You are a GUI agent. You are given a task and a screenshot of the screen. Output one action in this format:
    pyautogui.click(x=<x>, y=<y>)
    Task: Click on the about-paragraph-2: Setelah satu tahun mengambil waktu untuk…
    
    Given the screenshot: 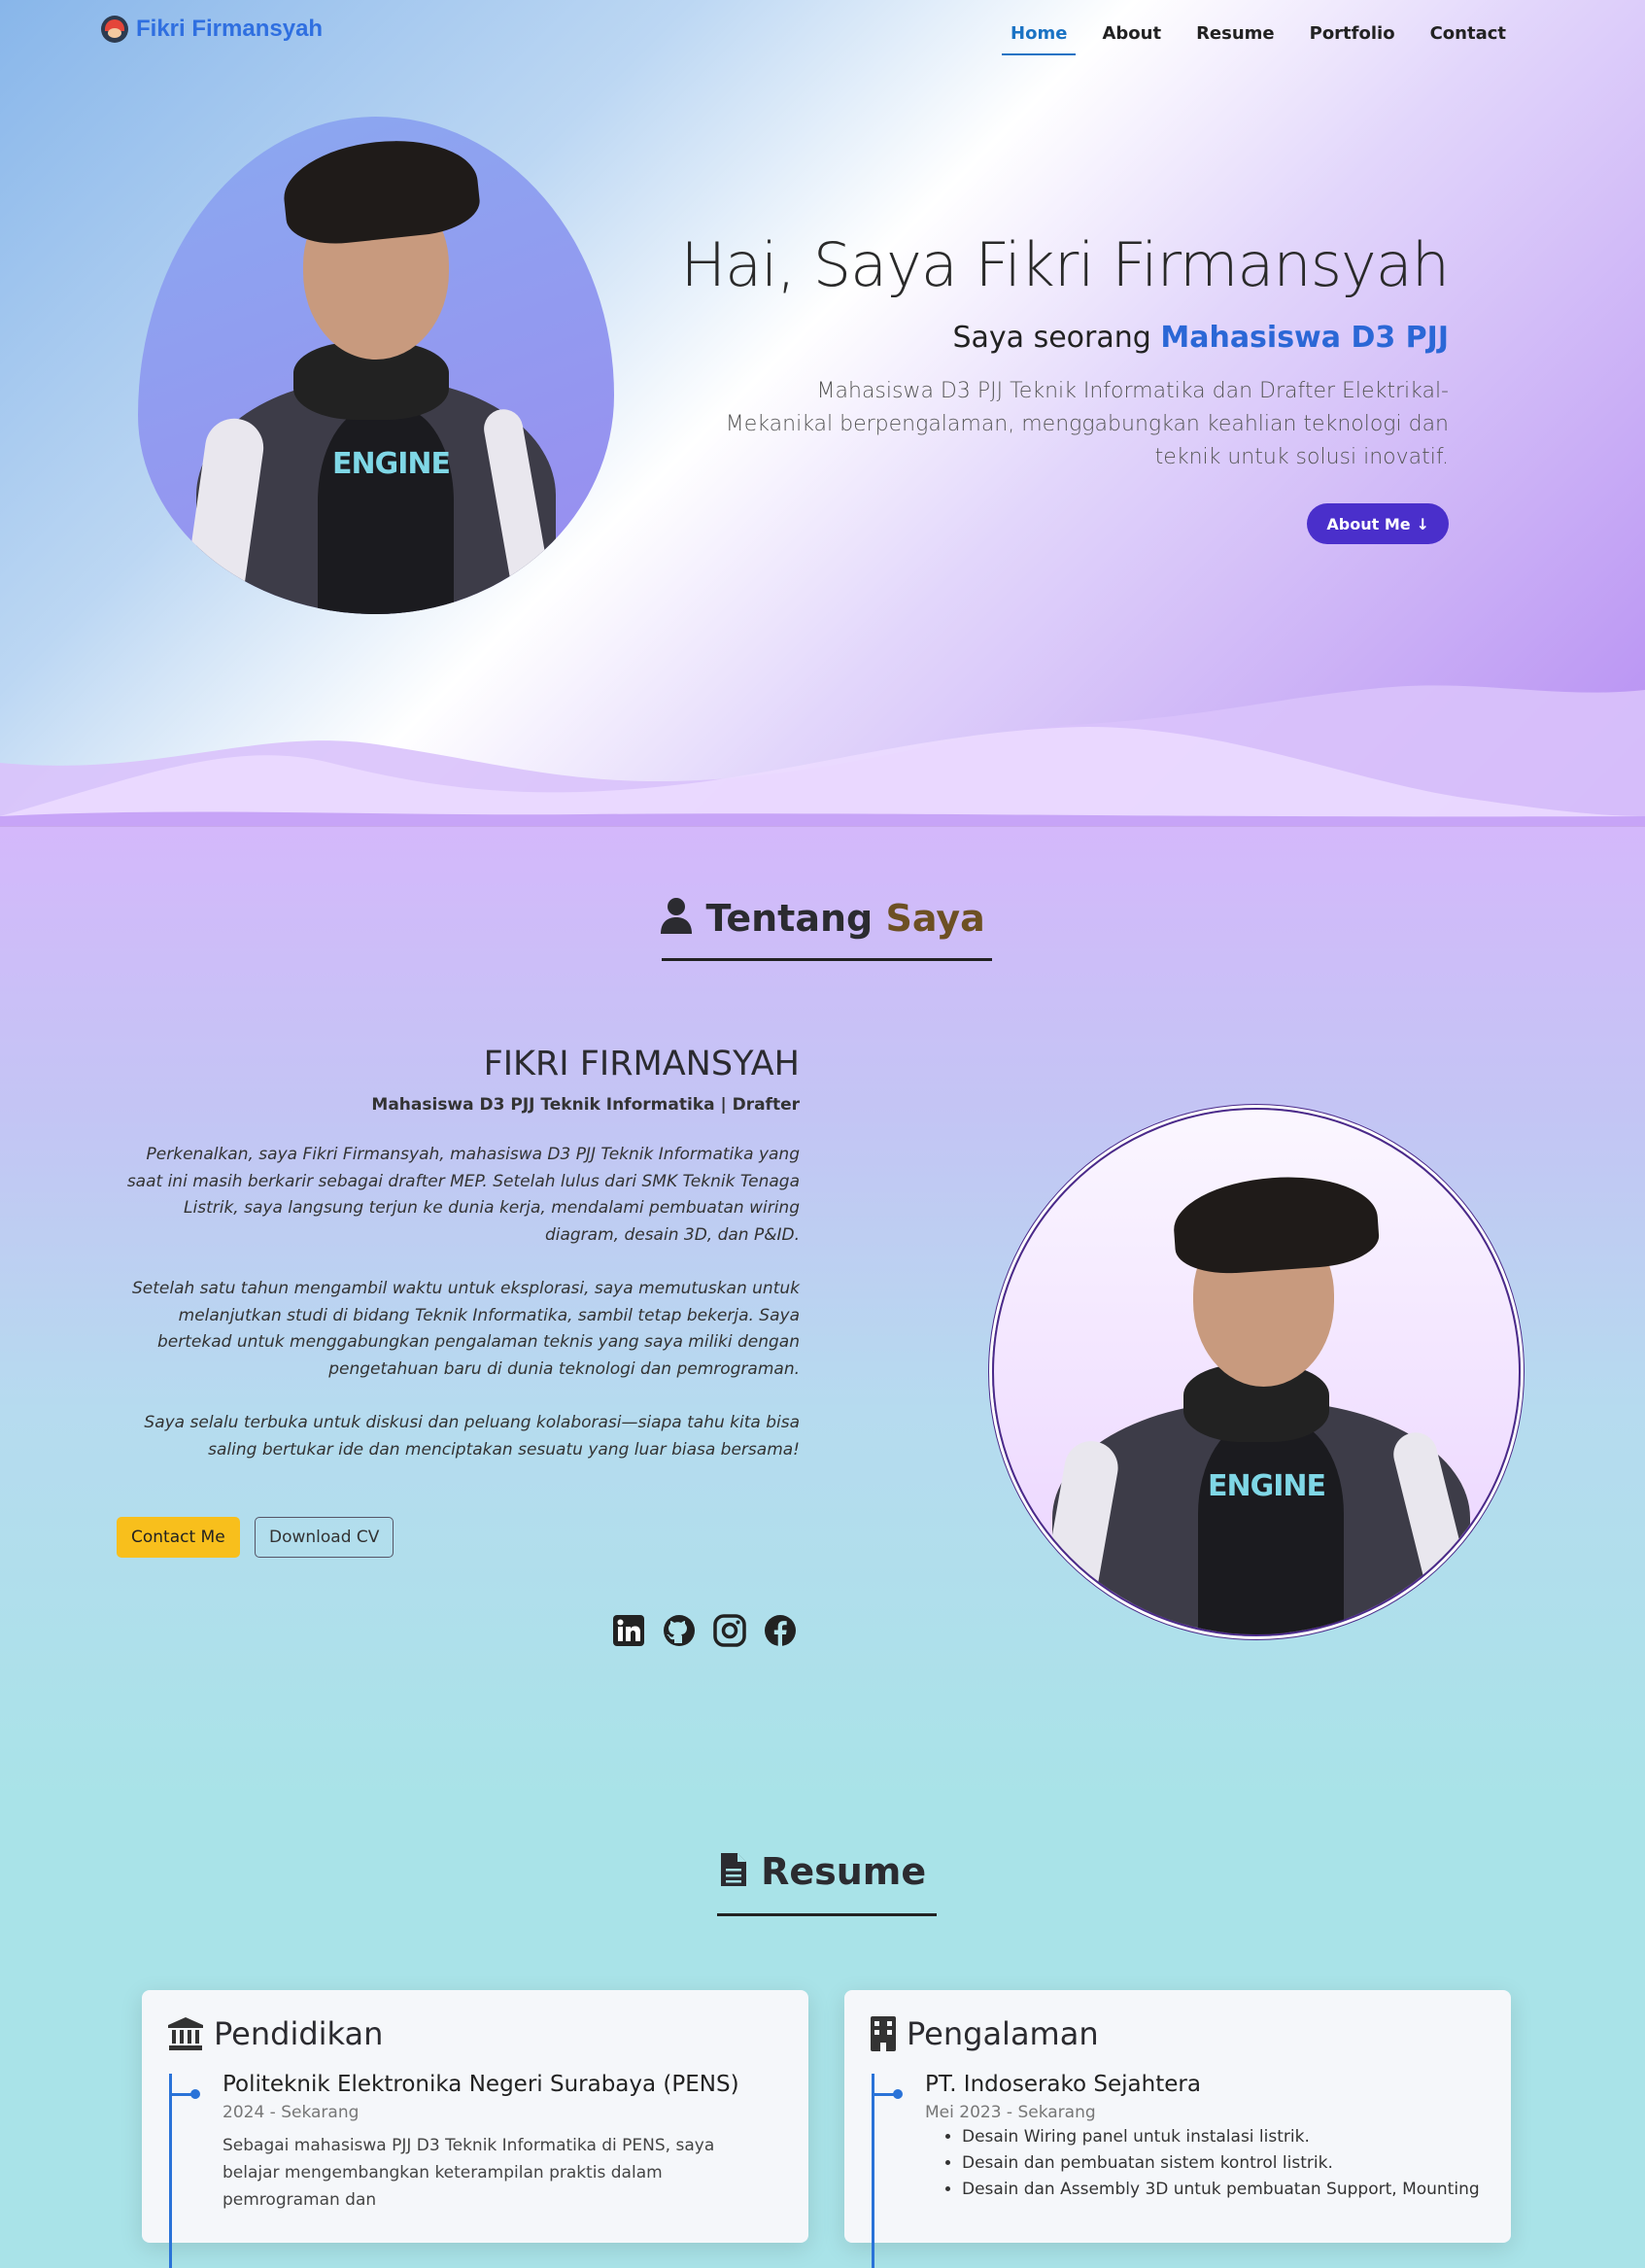 What is the action you would take?
    pyautogui.click(x=465, y=1329)
    